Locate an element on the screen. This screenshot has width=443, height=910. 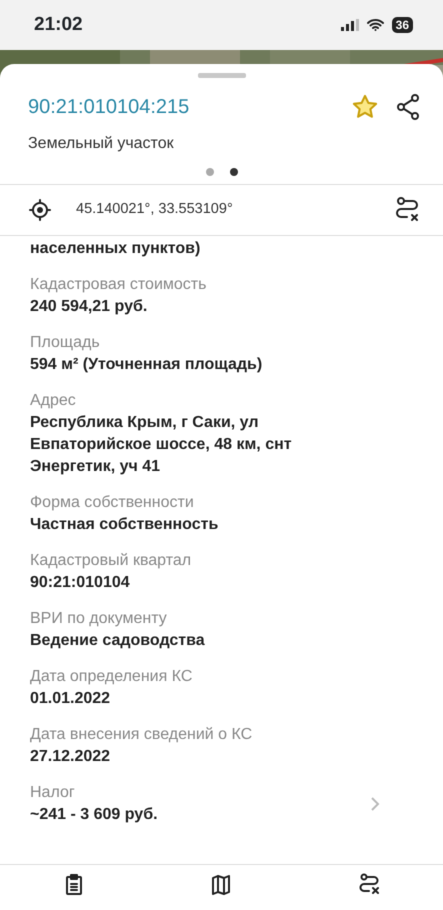
wifi-icon is located at coordinates (375, 25).